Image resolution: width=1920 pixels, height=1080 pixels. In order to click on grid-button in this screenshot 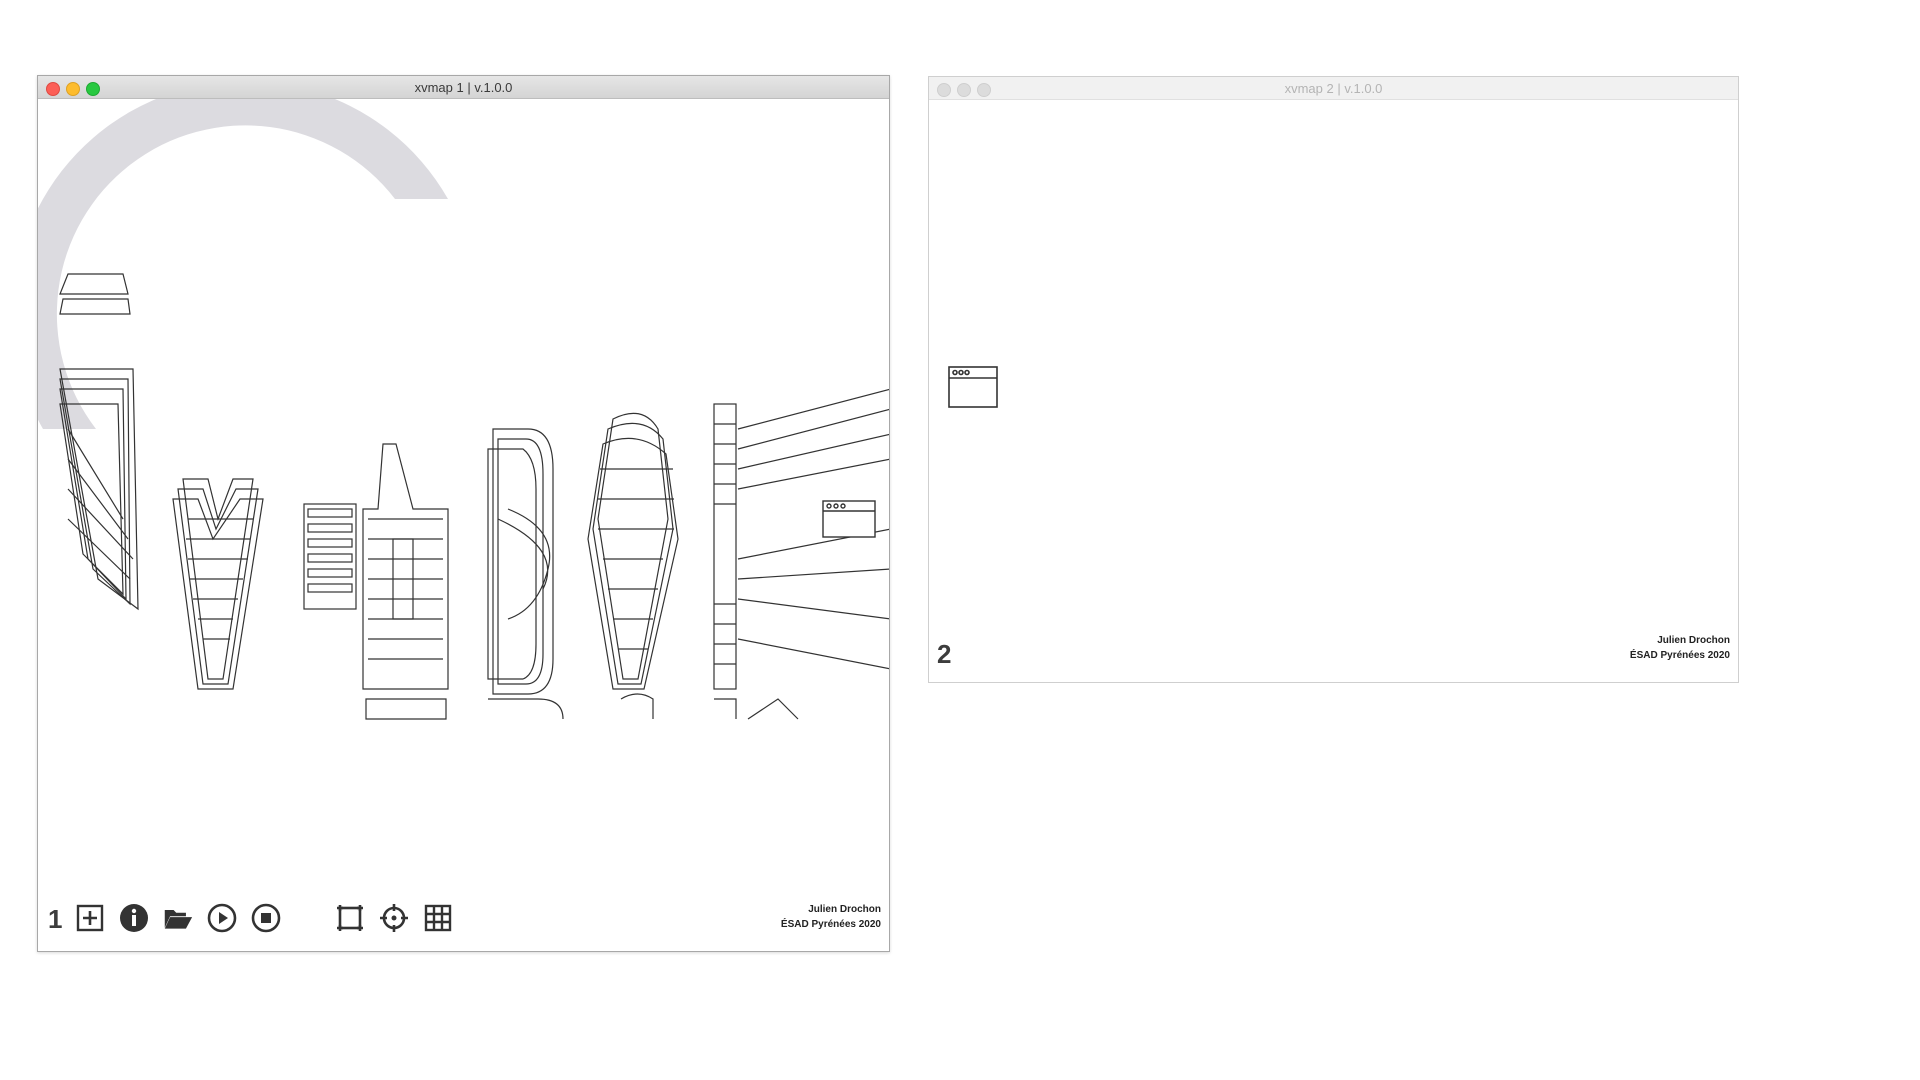, I will do `click(438, 918)`.